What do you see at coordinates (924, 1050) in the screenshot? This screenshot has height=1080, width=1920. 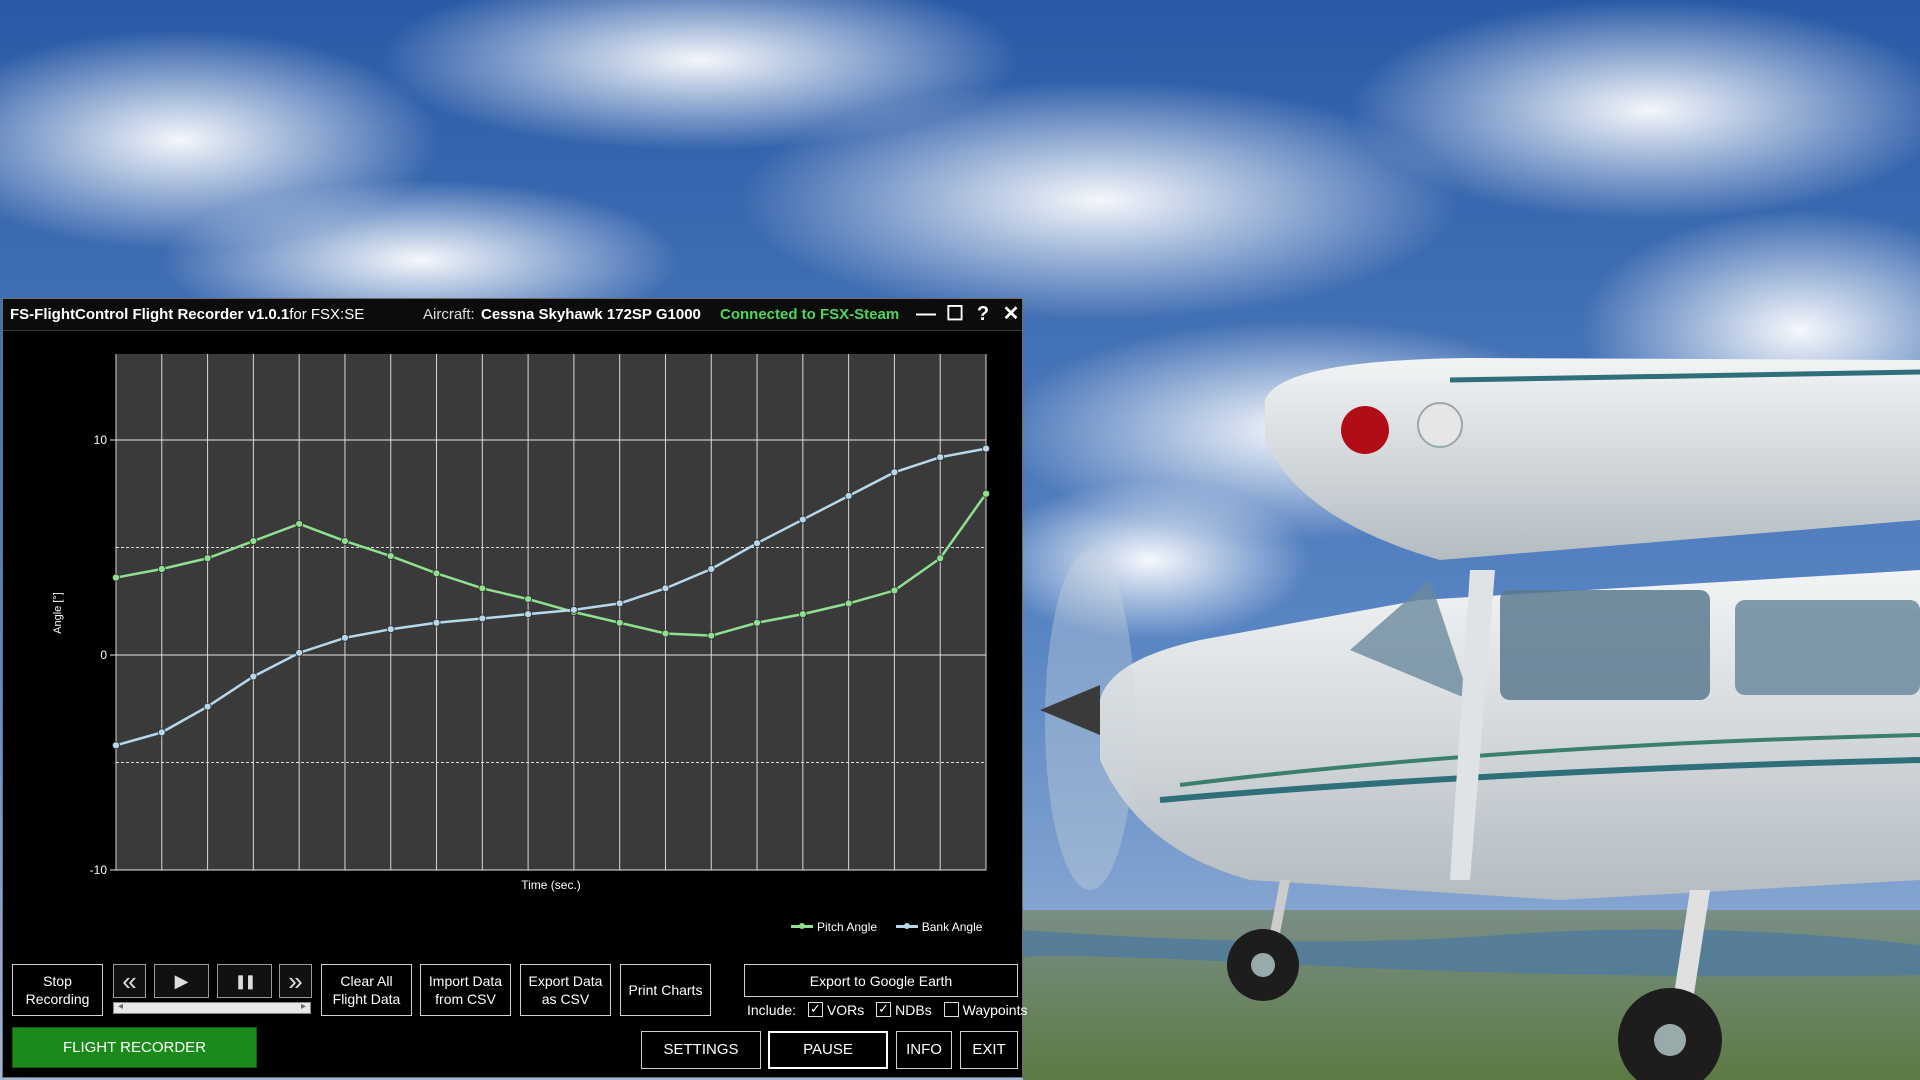 I see `info-button: INFO` at bounding box center [924, 1050].